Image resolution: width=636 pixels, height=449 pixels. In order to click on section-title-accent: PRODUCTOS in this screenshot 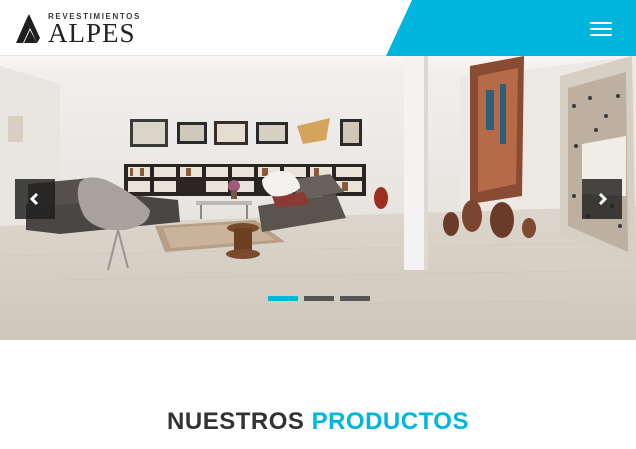, I will do `click(390, 421)`.